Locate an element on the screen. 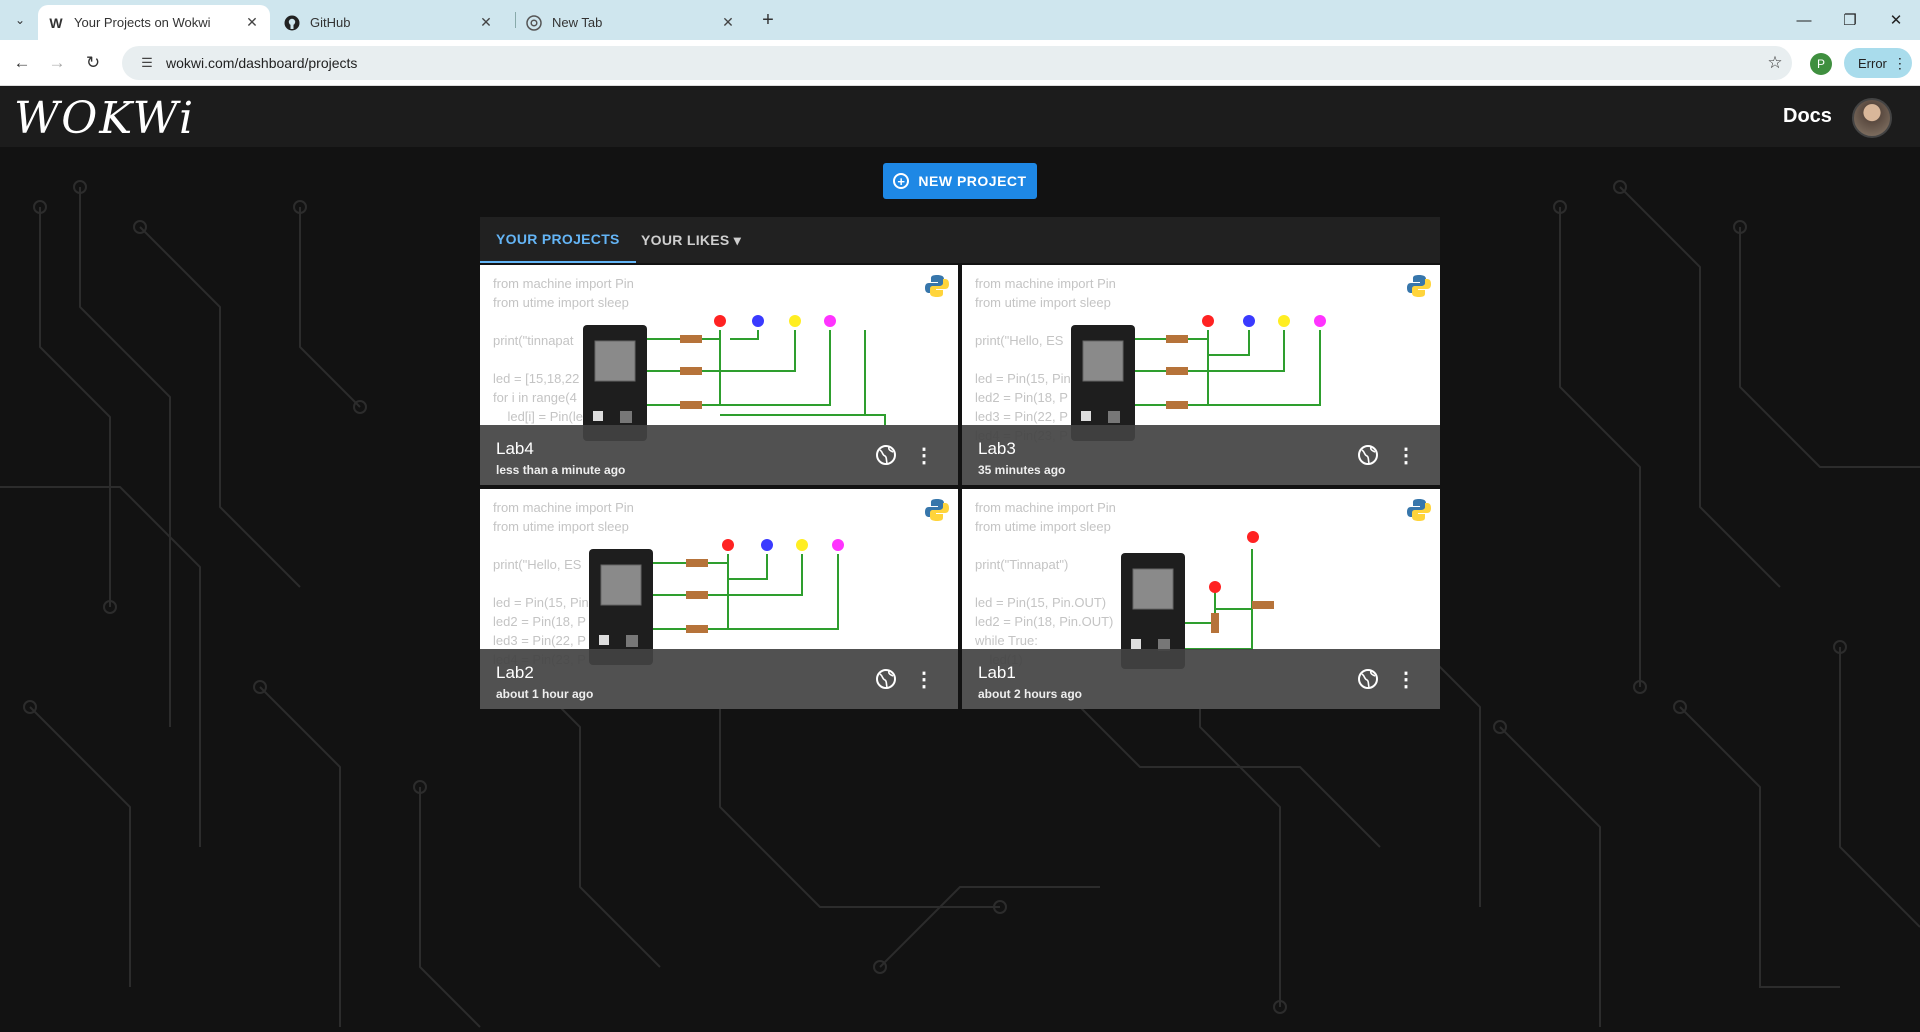 The height and width of the screenshot is (1032, 1920). user-avatar is located at coordinates (1872, 118).